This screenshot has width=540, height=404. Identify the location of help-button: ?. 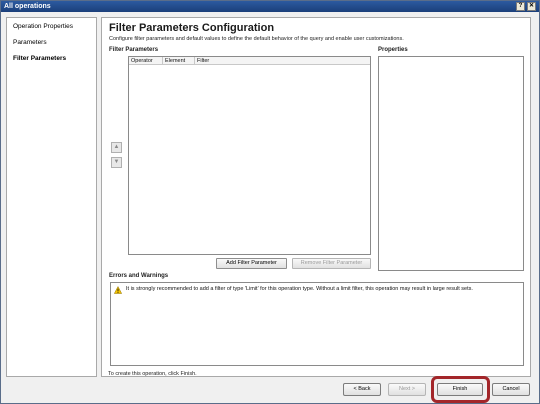
(520, 6).